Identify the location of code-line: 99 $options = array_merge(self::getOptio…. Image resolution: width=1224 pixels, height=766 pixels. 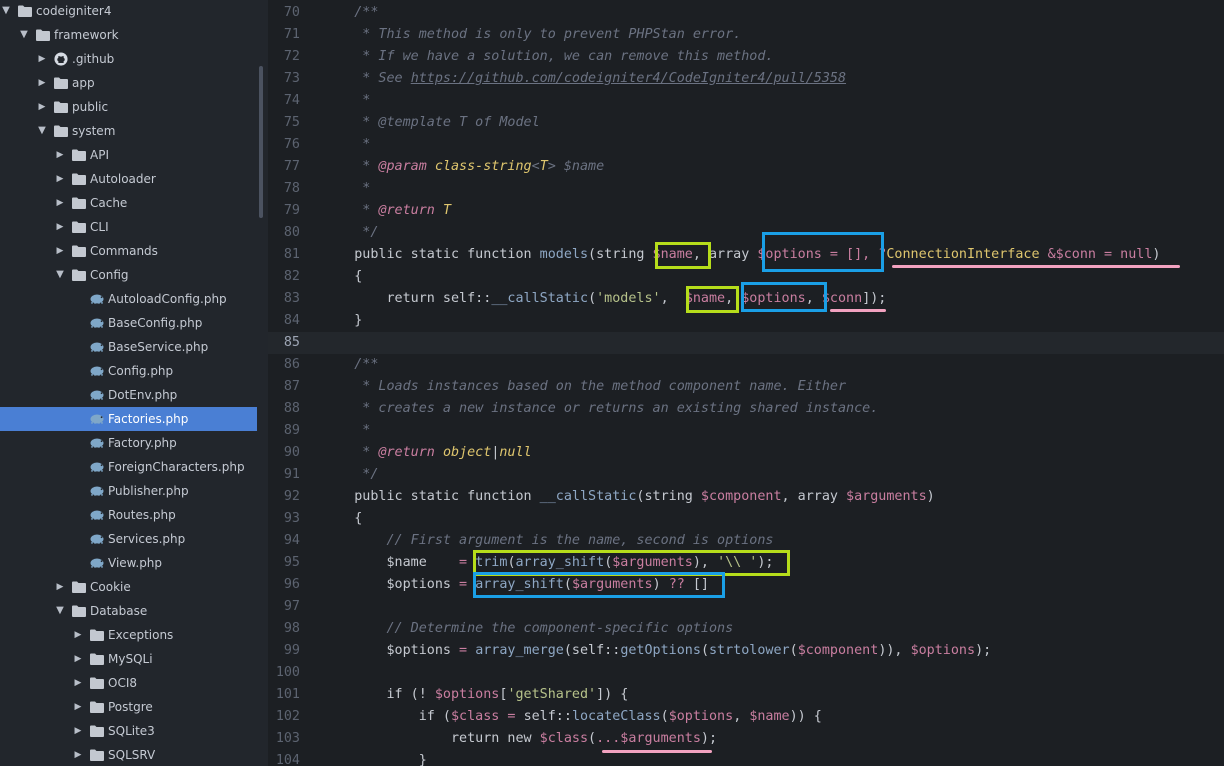
(746, 651).